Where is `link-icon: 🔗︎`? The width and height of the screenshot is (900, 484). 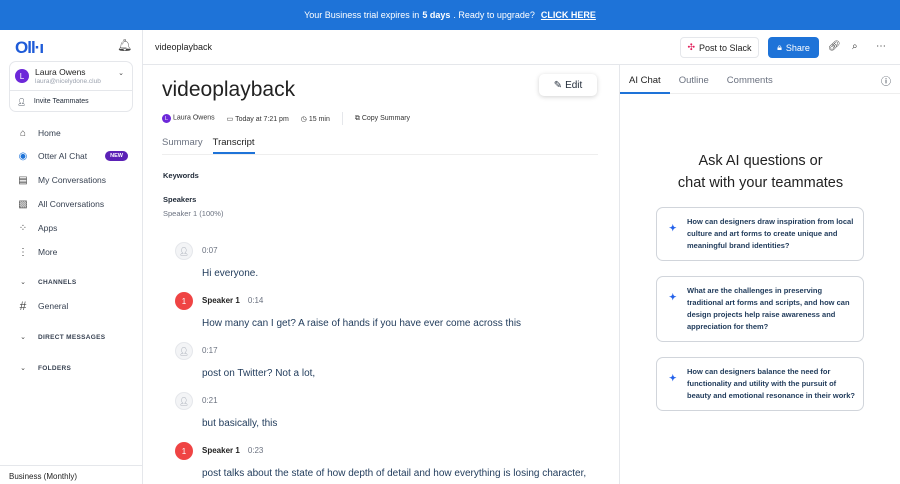
link-icon: 🔗︎ is located at coordinates (834, 46).